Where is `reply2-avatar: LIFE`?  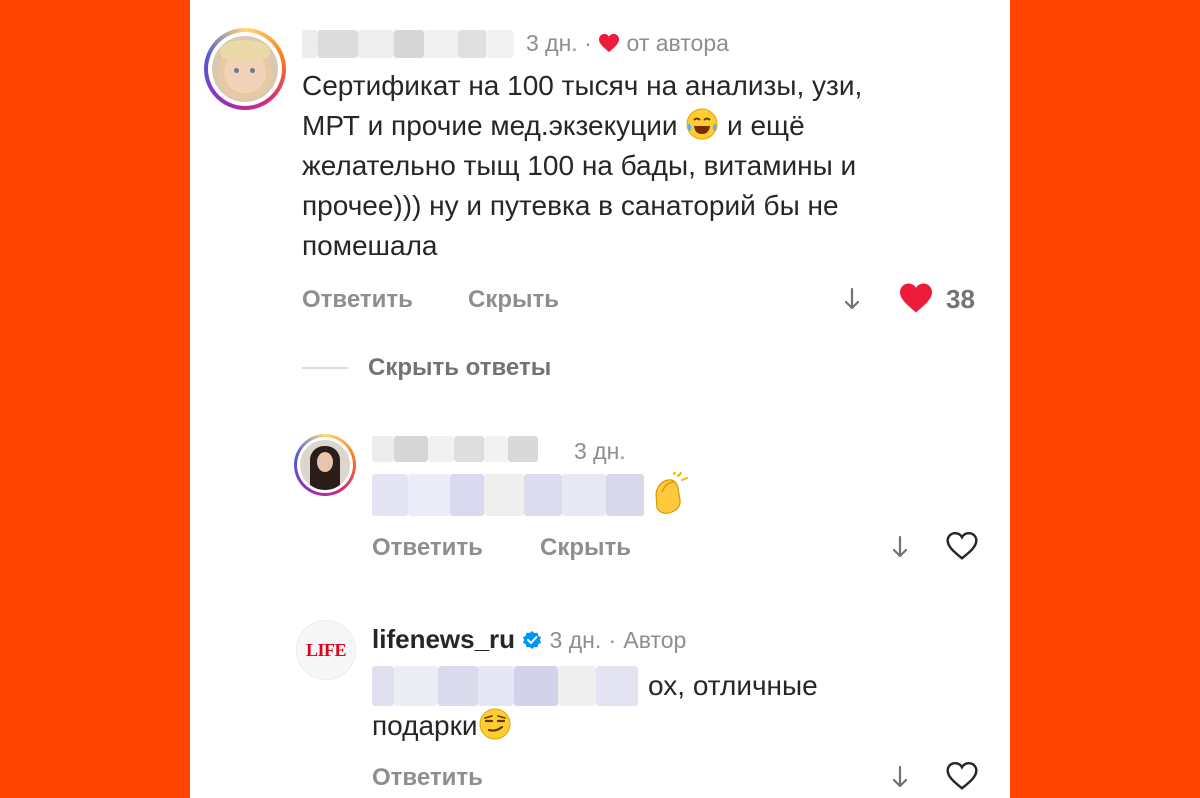 reply2-avatar: LIFE is located at coordinates (326, 650).